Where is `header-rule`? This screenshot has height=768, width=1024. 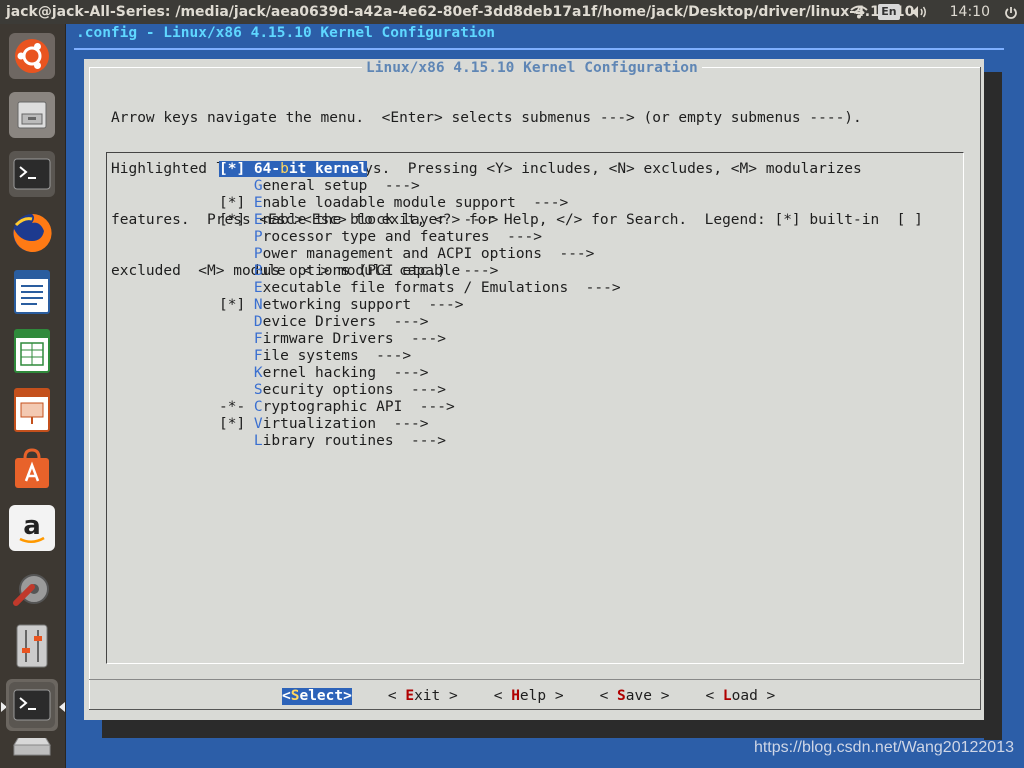
header-rule is located at coordinates (539, 49).